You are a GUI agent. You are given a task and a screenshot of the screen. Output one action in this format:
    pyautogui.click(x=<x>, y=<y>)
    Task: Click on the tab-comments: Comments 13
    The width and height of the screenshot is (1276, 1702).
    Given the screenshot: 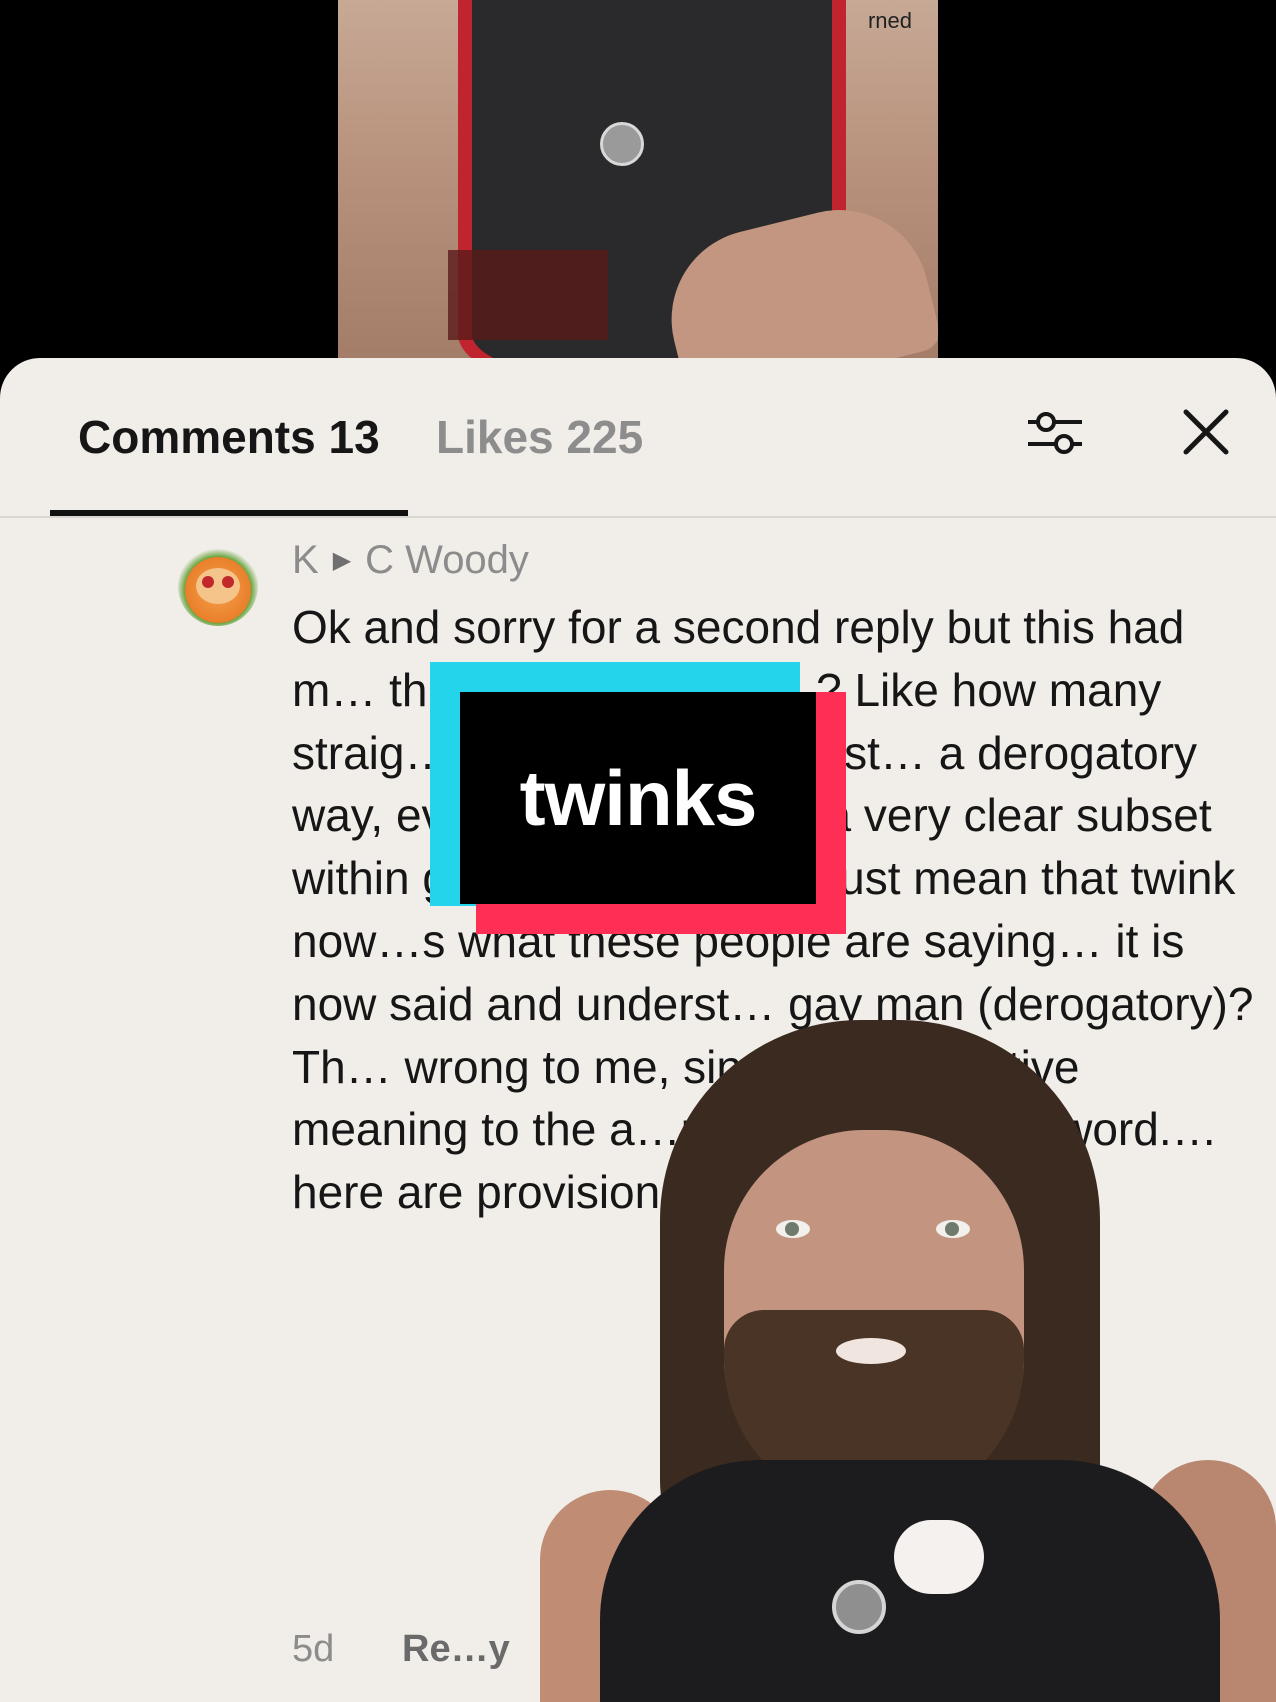 What is the action you would take?
    pyautogui.click(x=229, y=437)
    